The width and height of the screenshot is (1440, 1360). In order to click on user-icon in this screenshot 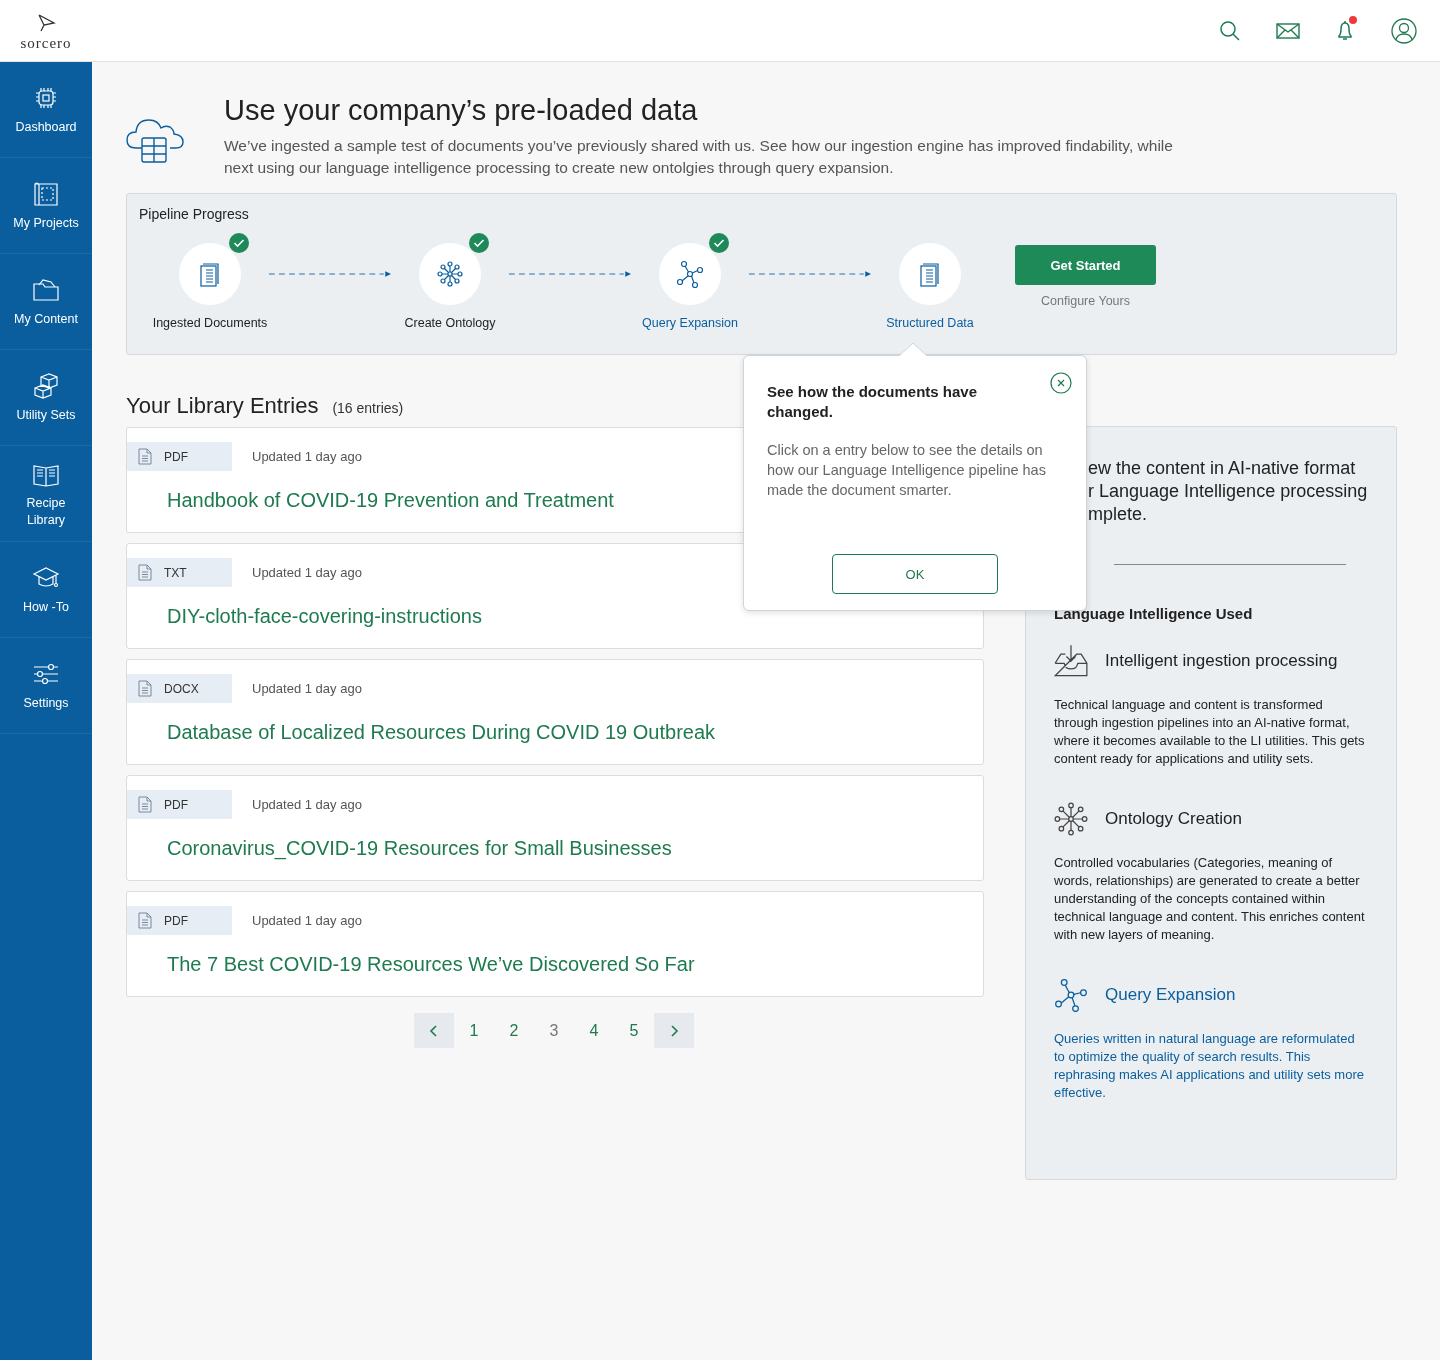, I will do `click(1404, 30)`.